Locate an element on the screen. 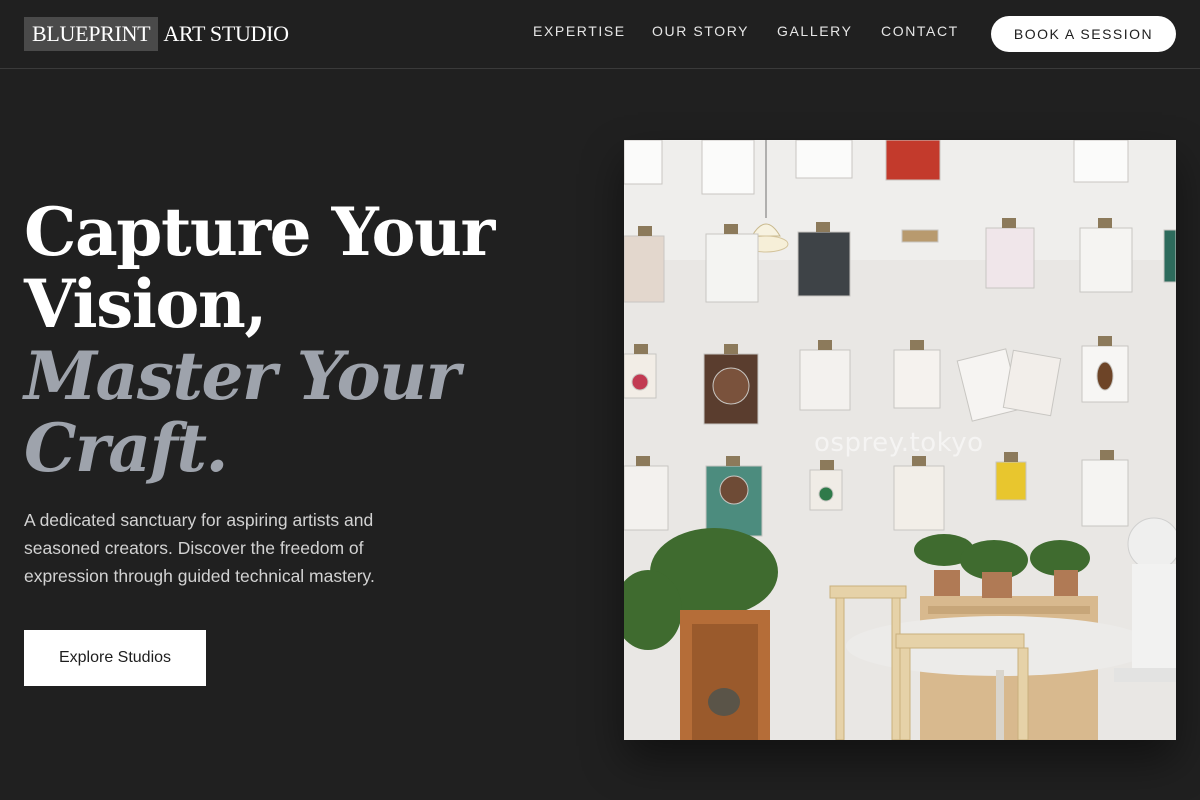 The width and height of the screenshot is (1200, 800). logo-boxed-text: BLUEPRINT is located at coordinates (91, 34).